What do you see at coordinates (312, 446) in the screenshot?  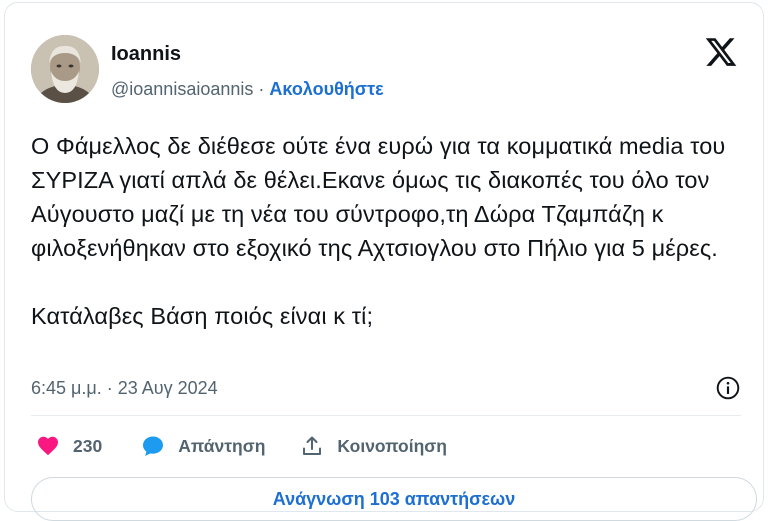 I see `share-icon` at bounding box center [312, 446].